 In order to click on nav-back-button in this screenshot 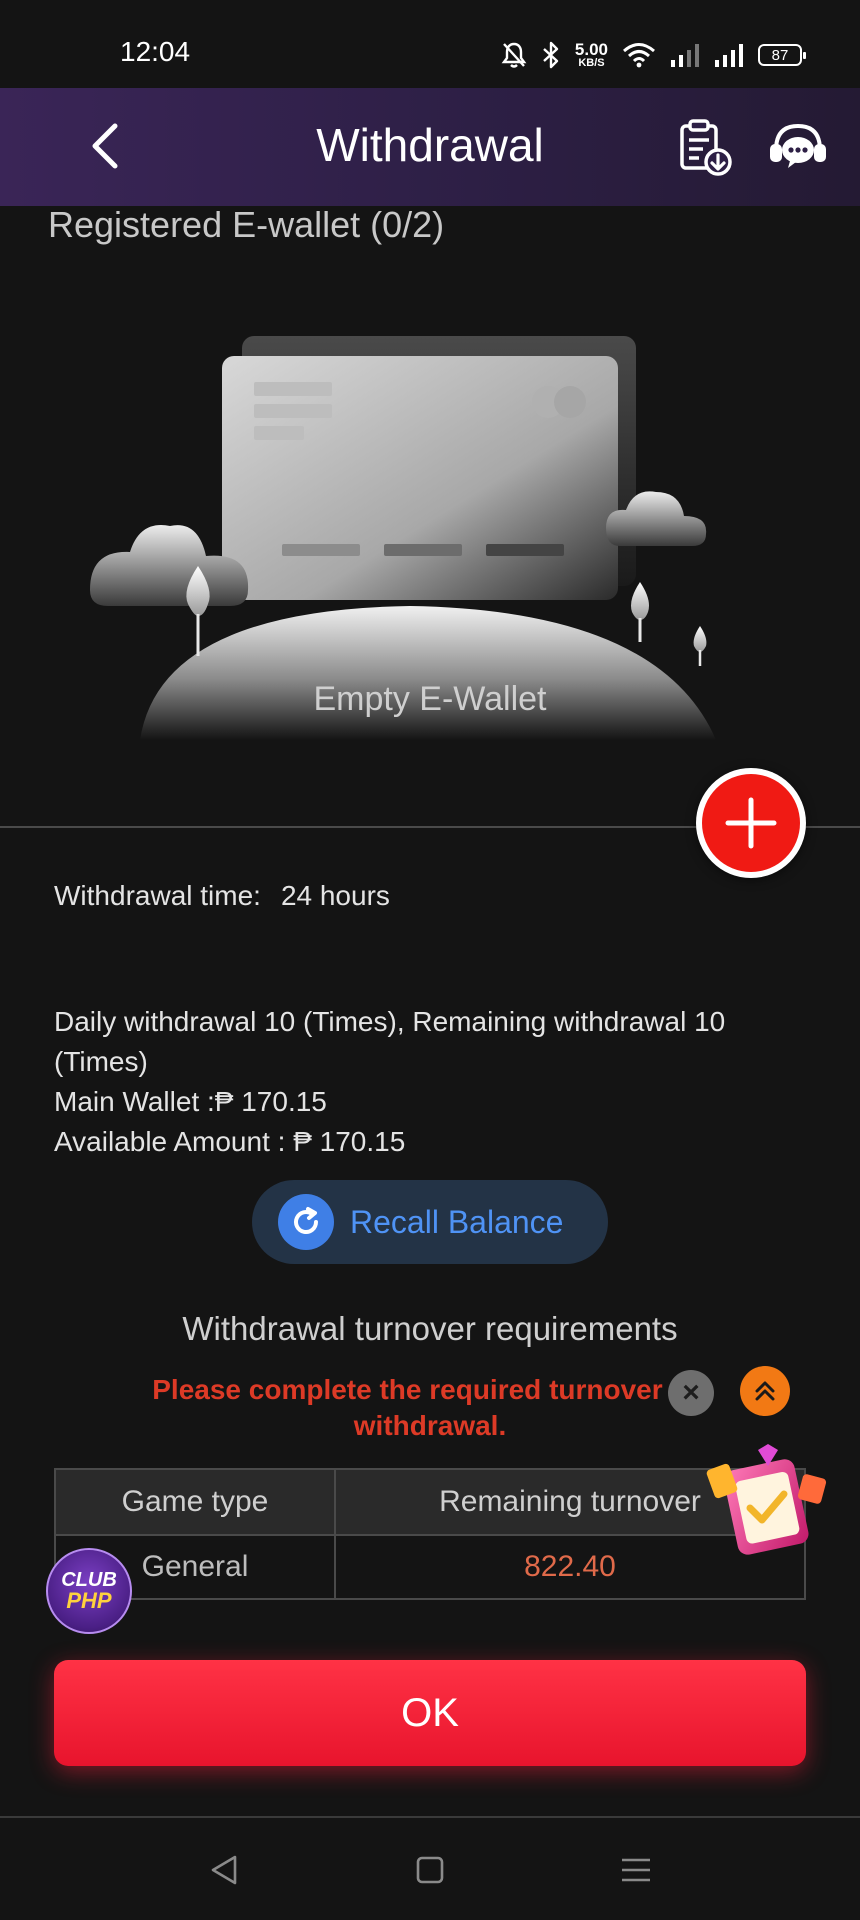, I will do `click(224, 1870)`.